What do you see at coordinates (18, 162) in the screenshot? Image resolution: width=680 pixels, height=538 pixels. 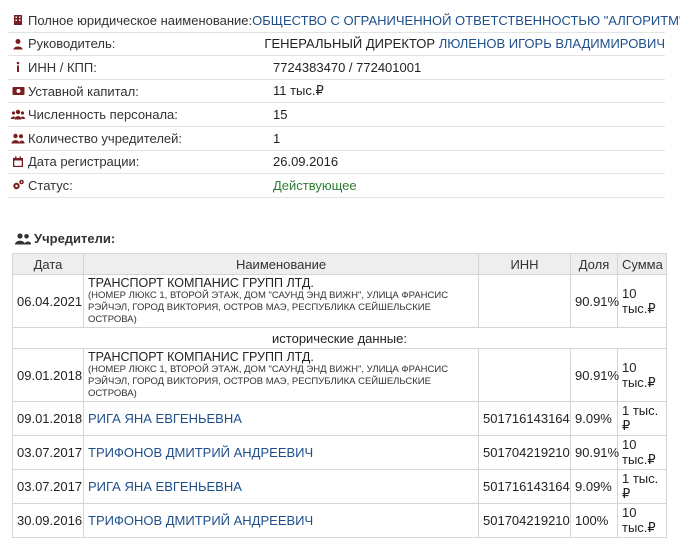 I see `calendar-icon` at bounding box center [18, 162].